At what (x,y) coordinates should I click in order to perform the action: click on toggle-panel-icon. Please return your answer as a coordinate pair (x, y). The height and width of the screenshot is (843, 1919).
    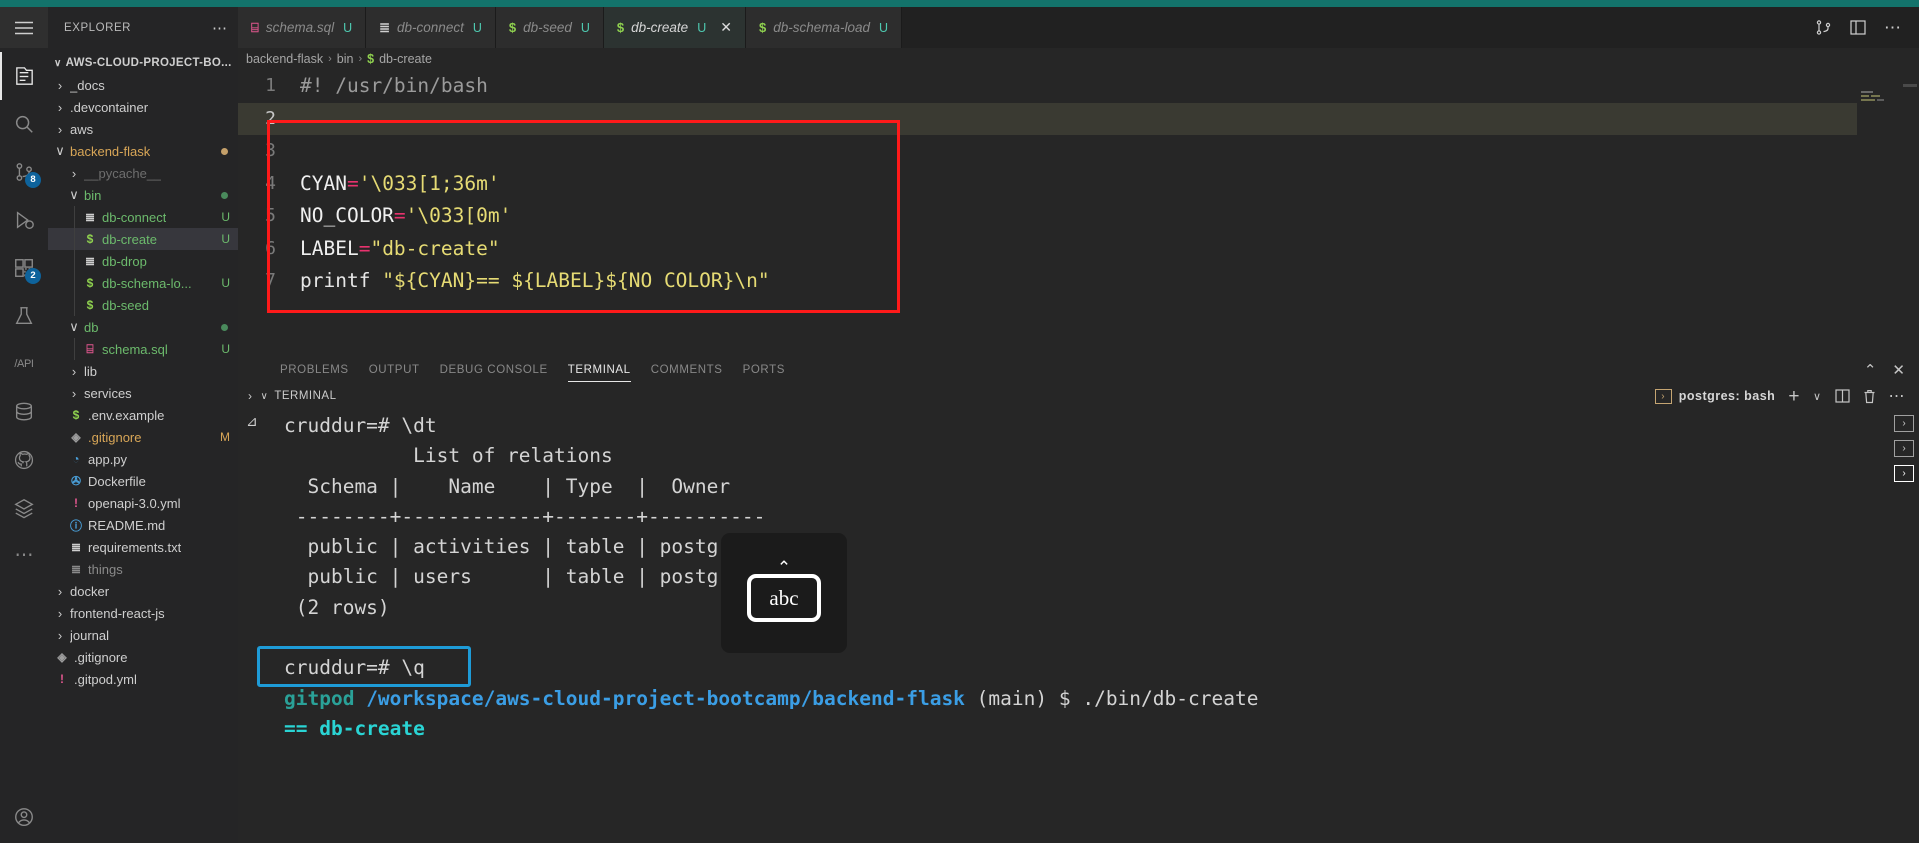
    Looking at the image, I should click on (1858, 27).